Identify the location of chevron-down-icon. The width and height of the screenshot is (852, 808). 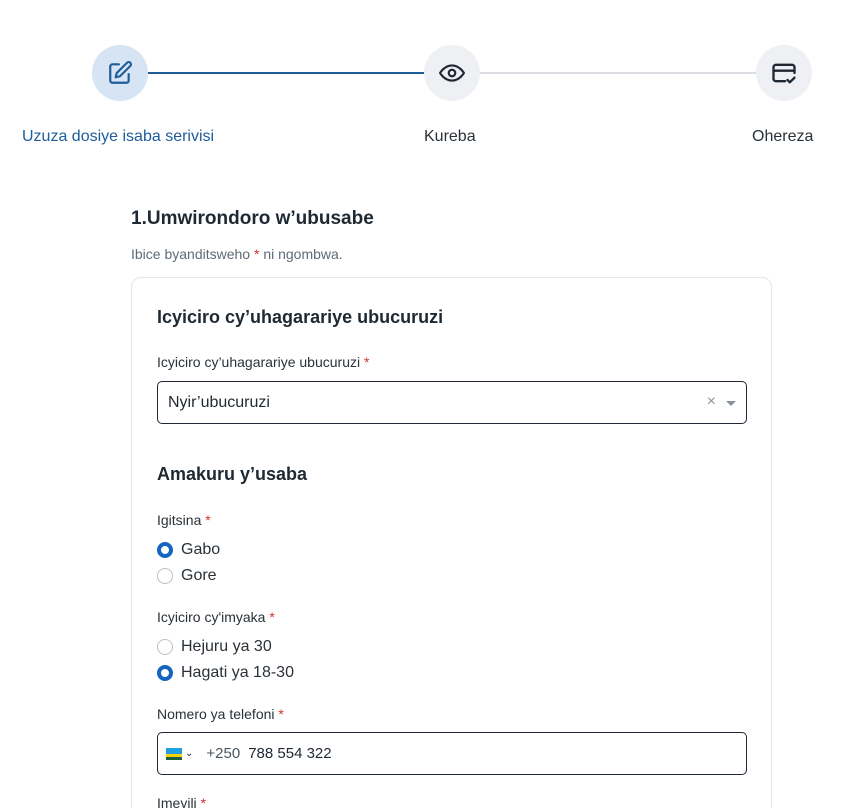
(731, 403).